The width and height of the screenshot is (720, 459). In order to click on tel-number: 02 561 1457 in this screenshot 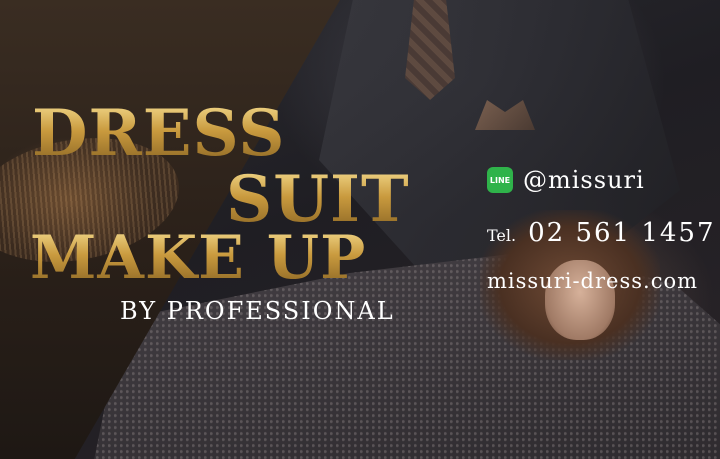, I will do `click(621, 233)`.